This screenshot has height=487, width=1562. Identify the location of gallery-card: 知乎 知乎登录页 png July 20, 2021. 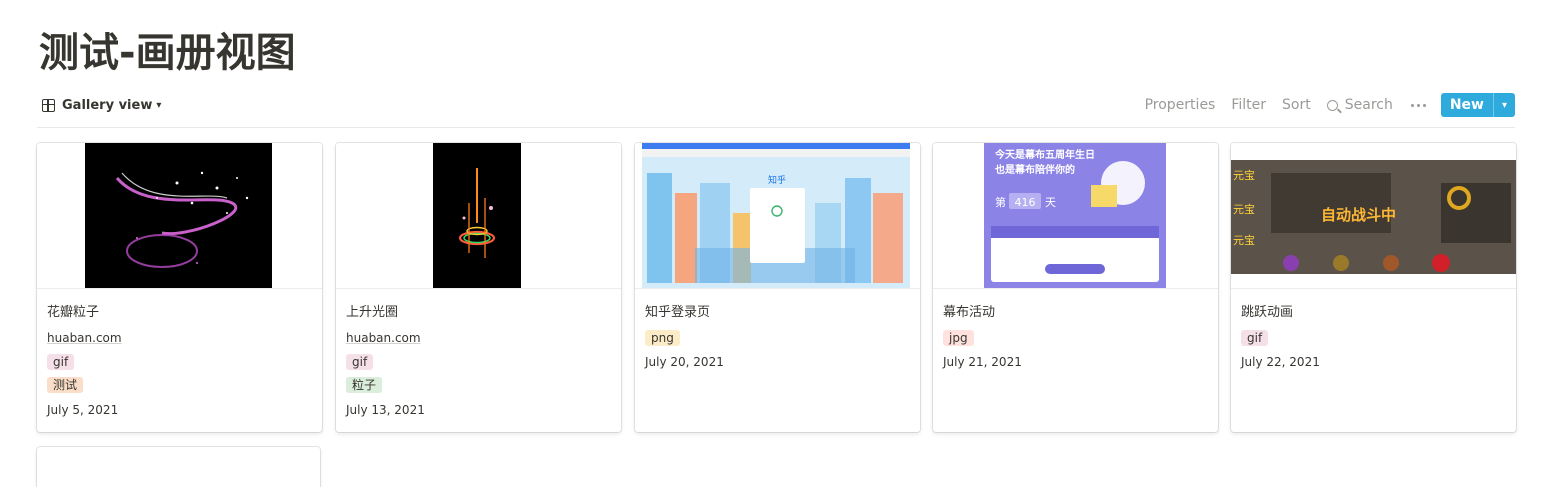
(777, 287).